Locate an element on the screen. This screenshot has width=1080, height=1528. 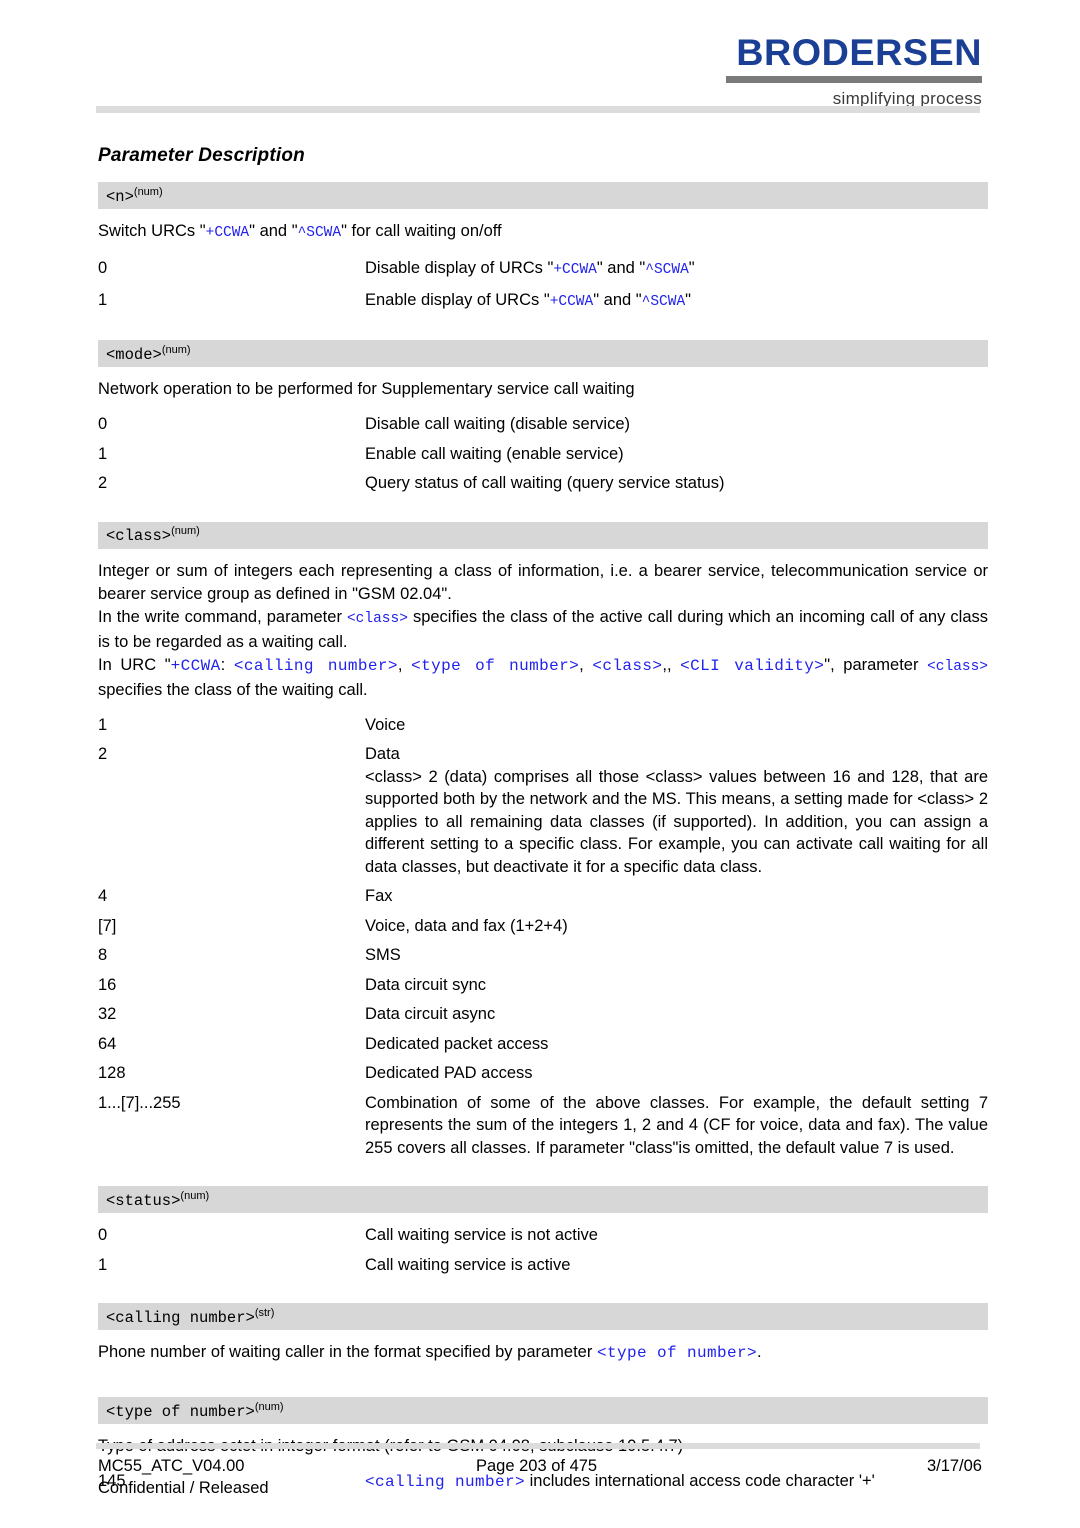
parameter-value-row: 4 Fax is located at coordinates (543, 896).